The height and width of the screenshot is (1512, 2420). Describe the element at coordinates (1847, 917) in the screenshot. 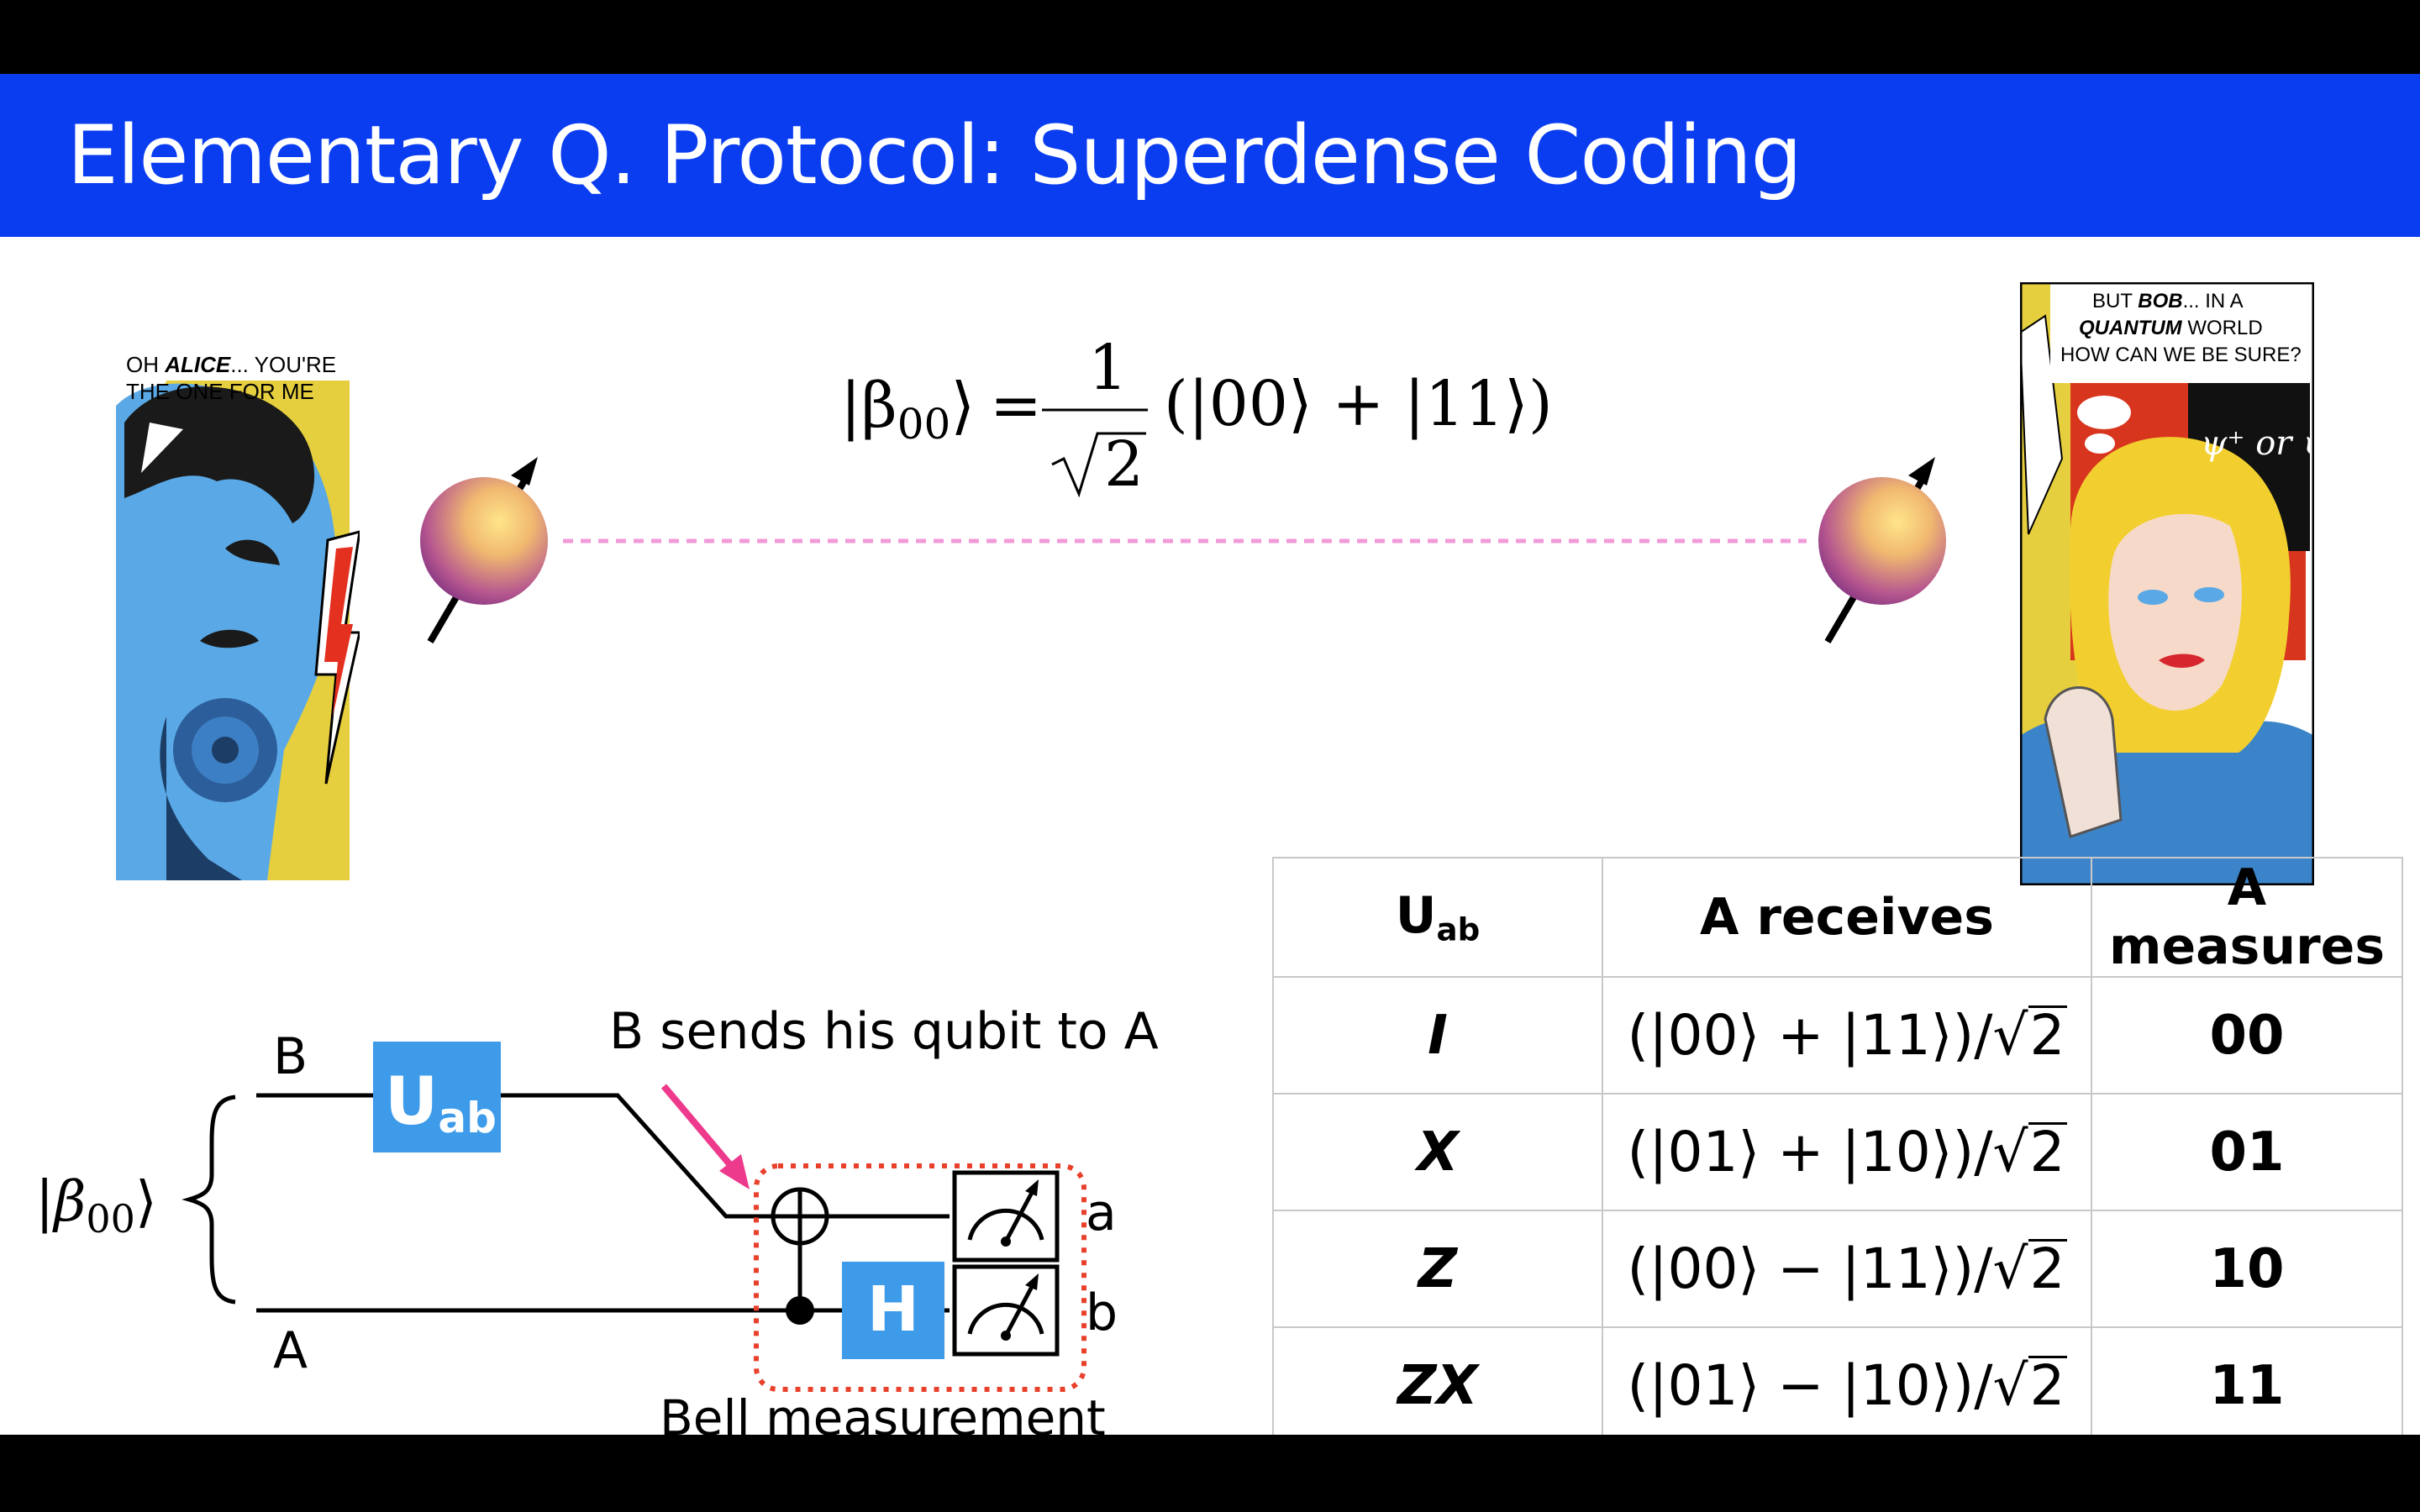

I see `header-receives: A receives` at that location.